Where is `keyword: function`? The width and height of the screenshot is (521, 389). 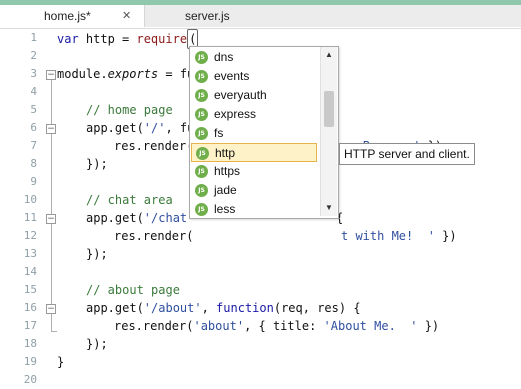
keyword: function is located at coordinates (245, 308).